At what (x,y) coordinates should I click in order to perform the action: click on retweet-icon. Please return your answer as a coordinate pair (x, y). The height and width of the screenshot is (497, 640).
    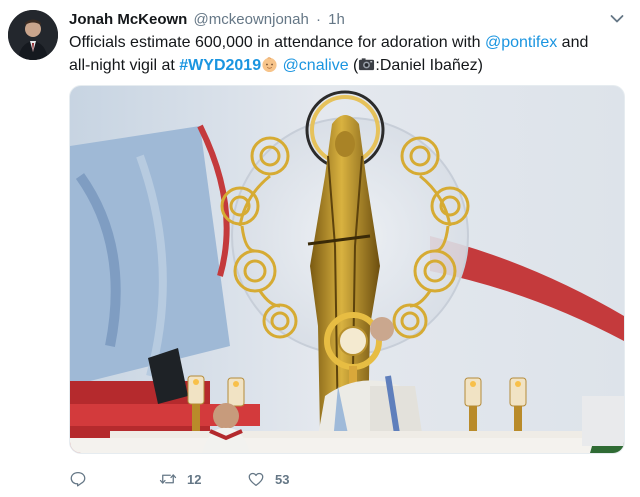
    Looking at the image, I should click on (168, 479).